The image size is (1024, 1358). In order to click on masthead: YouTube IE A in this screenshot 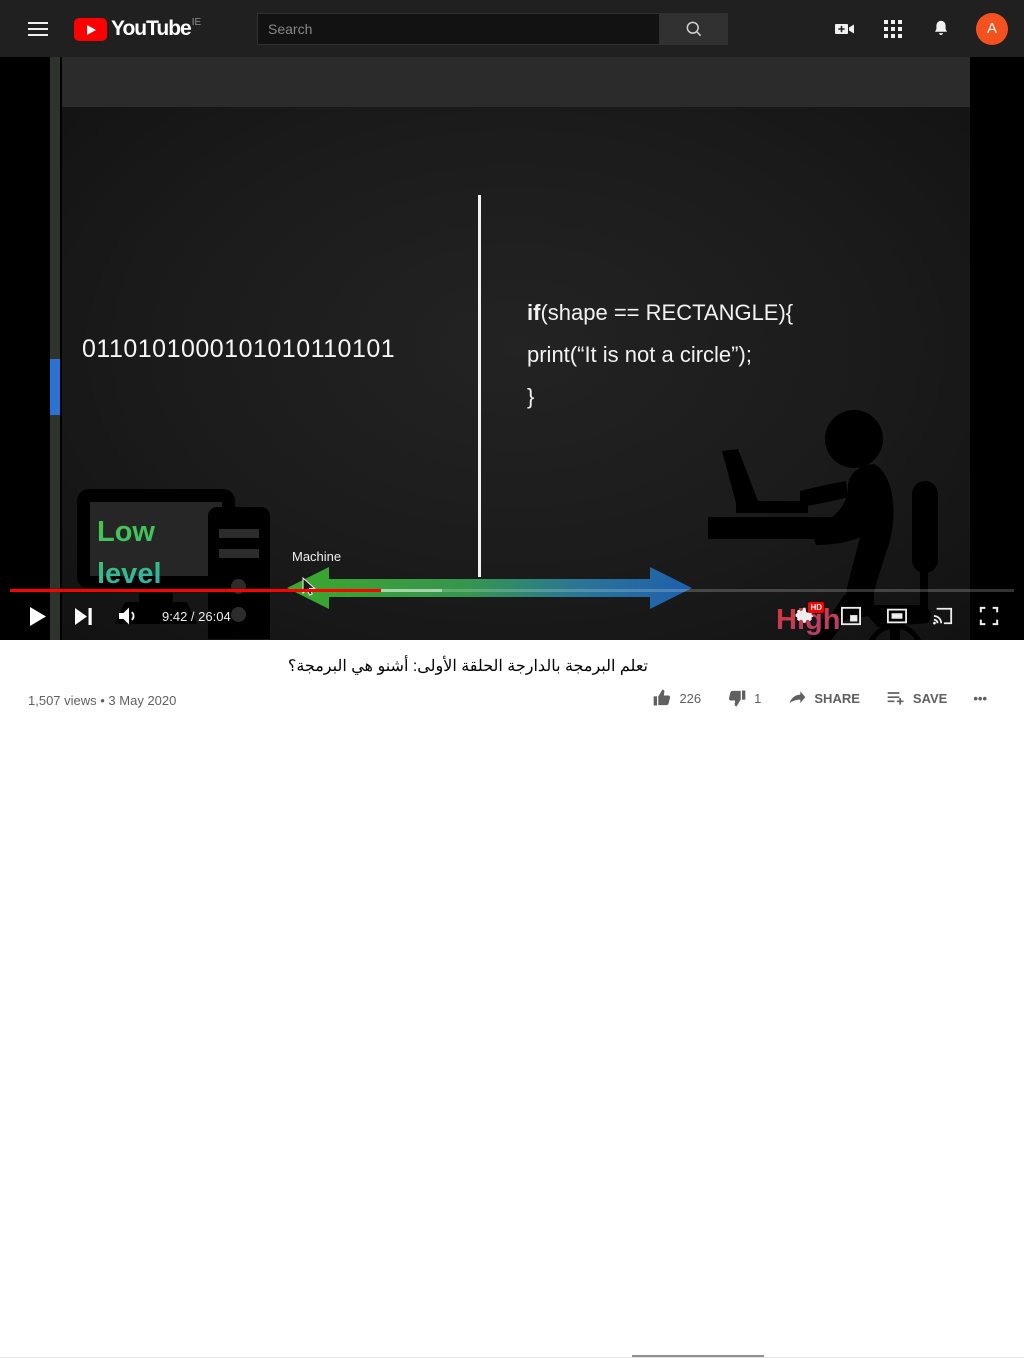, I will do `click(512, 28)`.